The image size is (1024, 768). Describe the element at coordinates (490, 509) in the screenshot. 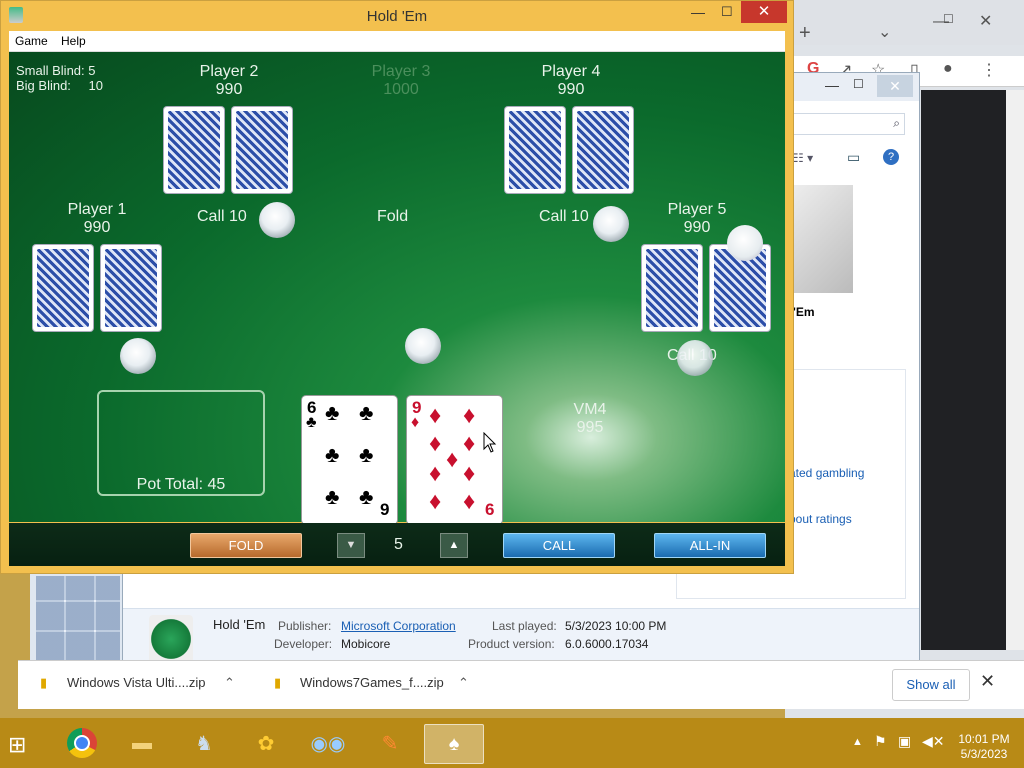

I see `card-rank-bottom: 6` at that location.